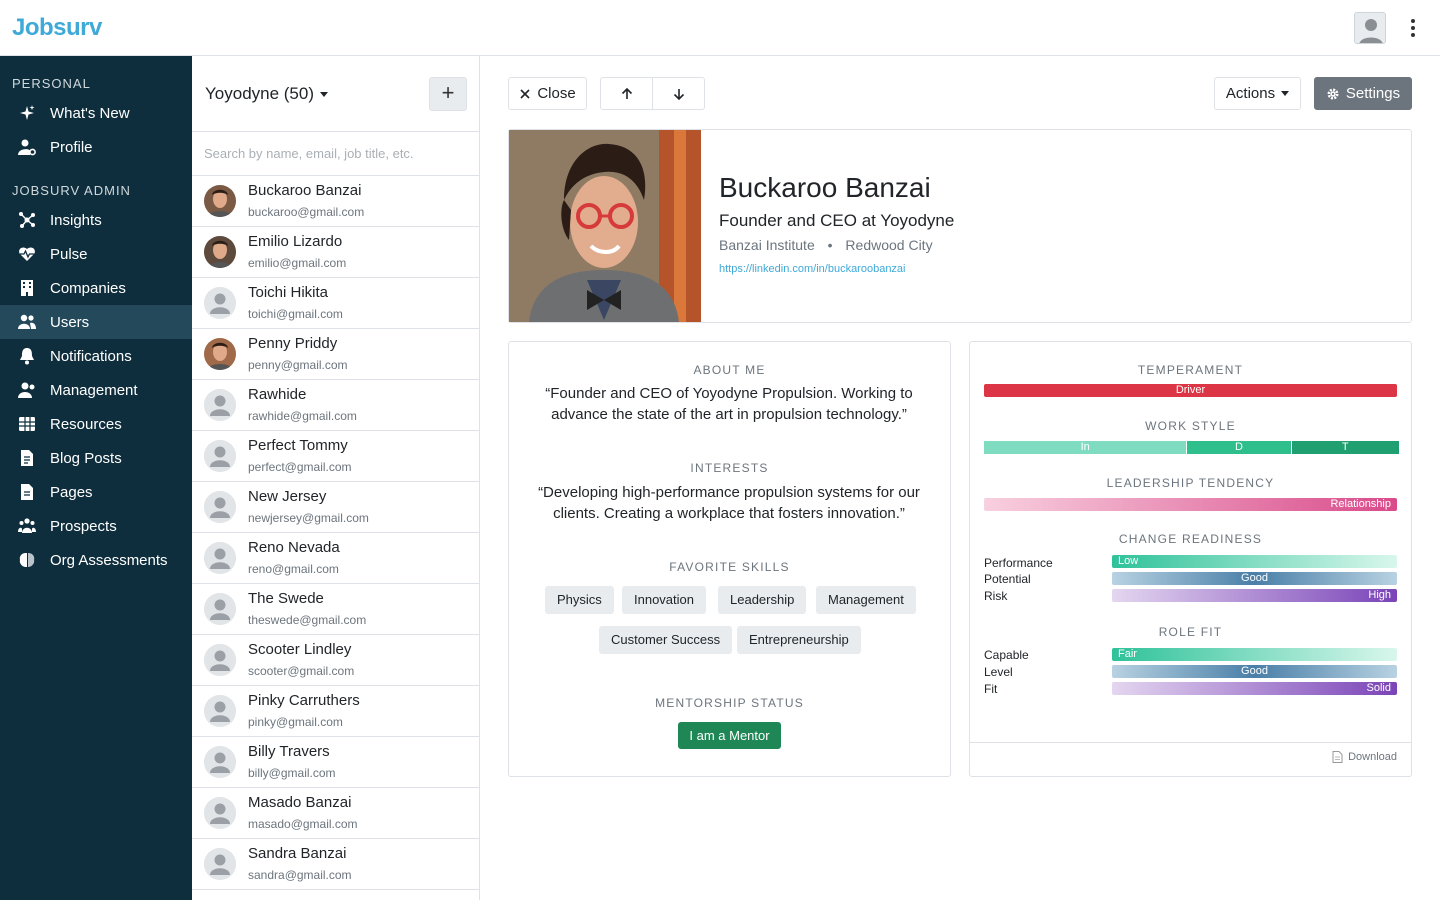 This screenshot has height=900, width=1440. I want to click on work-style-segment: T, so click(1345, 447).